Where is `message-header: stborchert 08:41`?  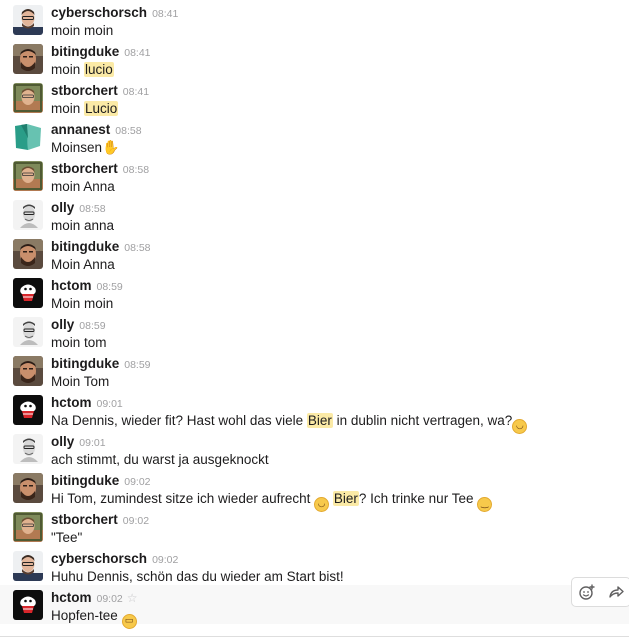
message-header: stborchert 08:41 is located at coordinates (100, 91).